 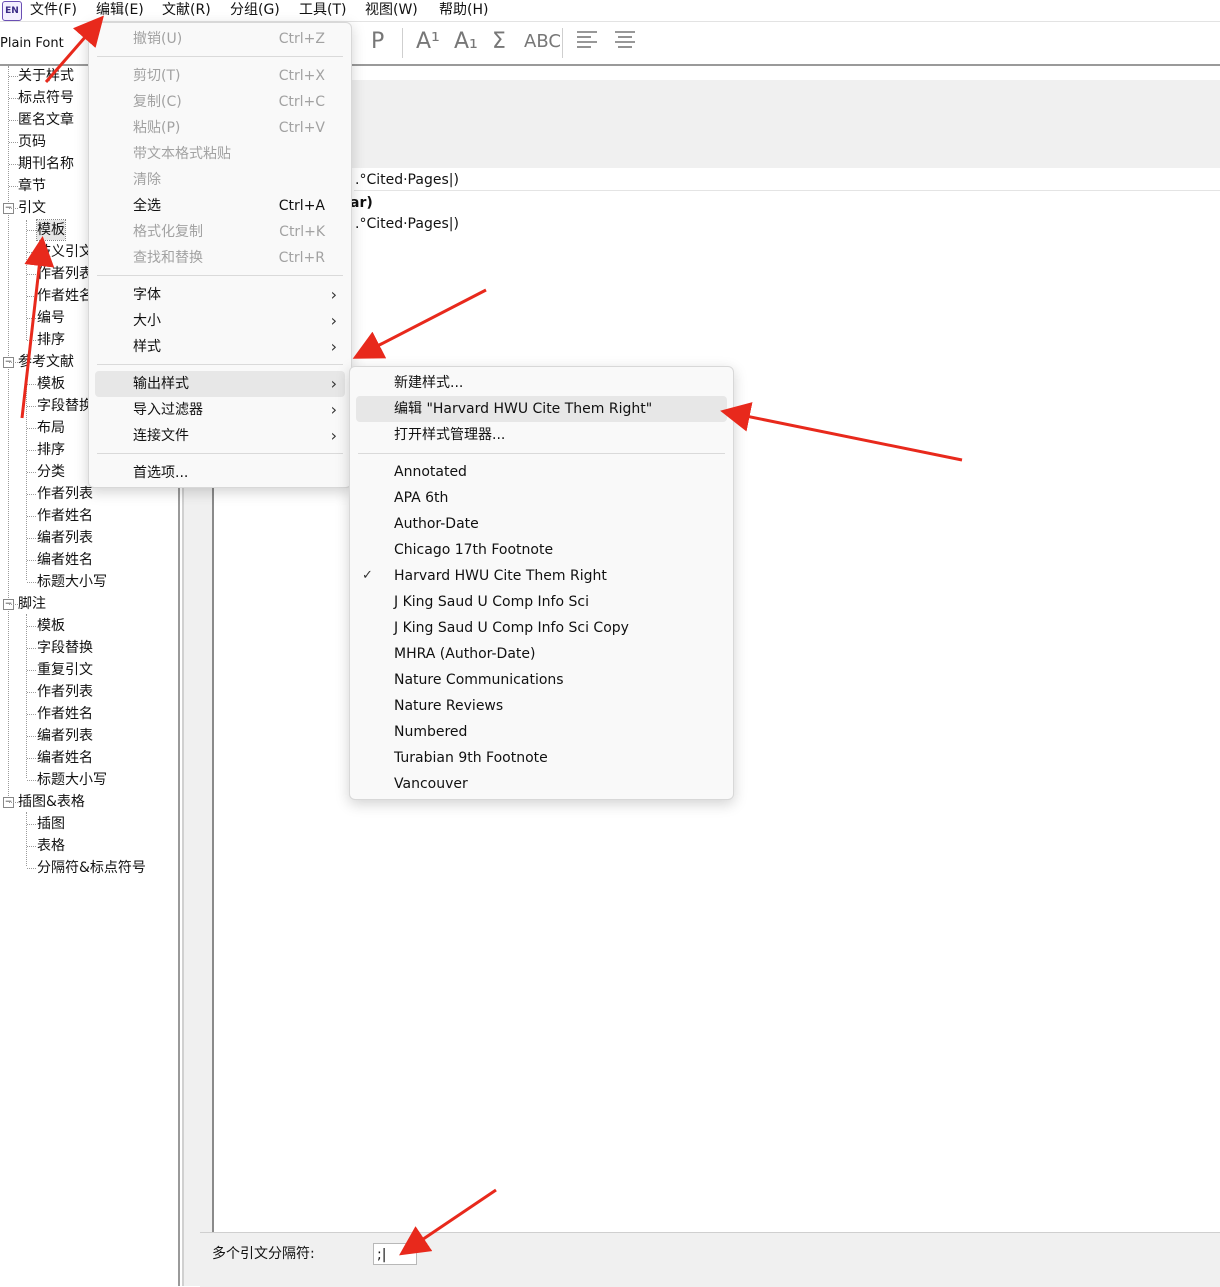 What do you see at coordinates (431, 732) in the screenshot?
I see `output-style-label: Numbered` at bounding box center [431, 732].